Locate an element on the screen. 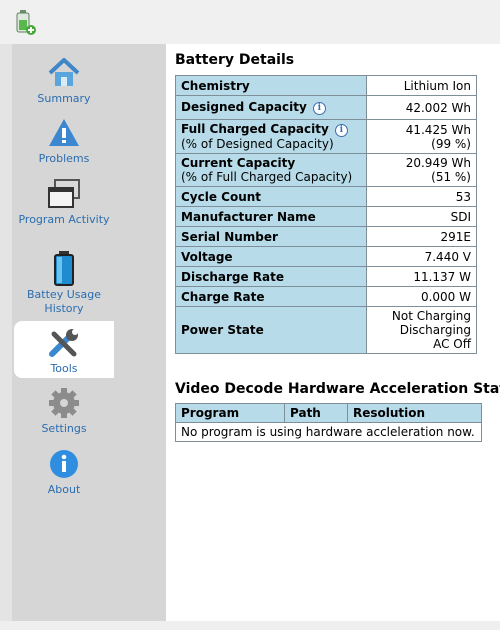 This screenshot has height=630, width=500. row-value: 0.000 W is located at coordinates (421, 296).